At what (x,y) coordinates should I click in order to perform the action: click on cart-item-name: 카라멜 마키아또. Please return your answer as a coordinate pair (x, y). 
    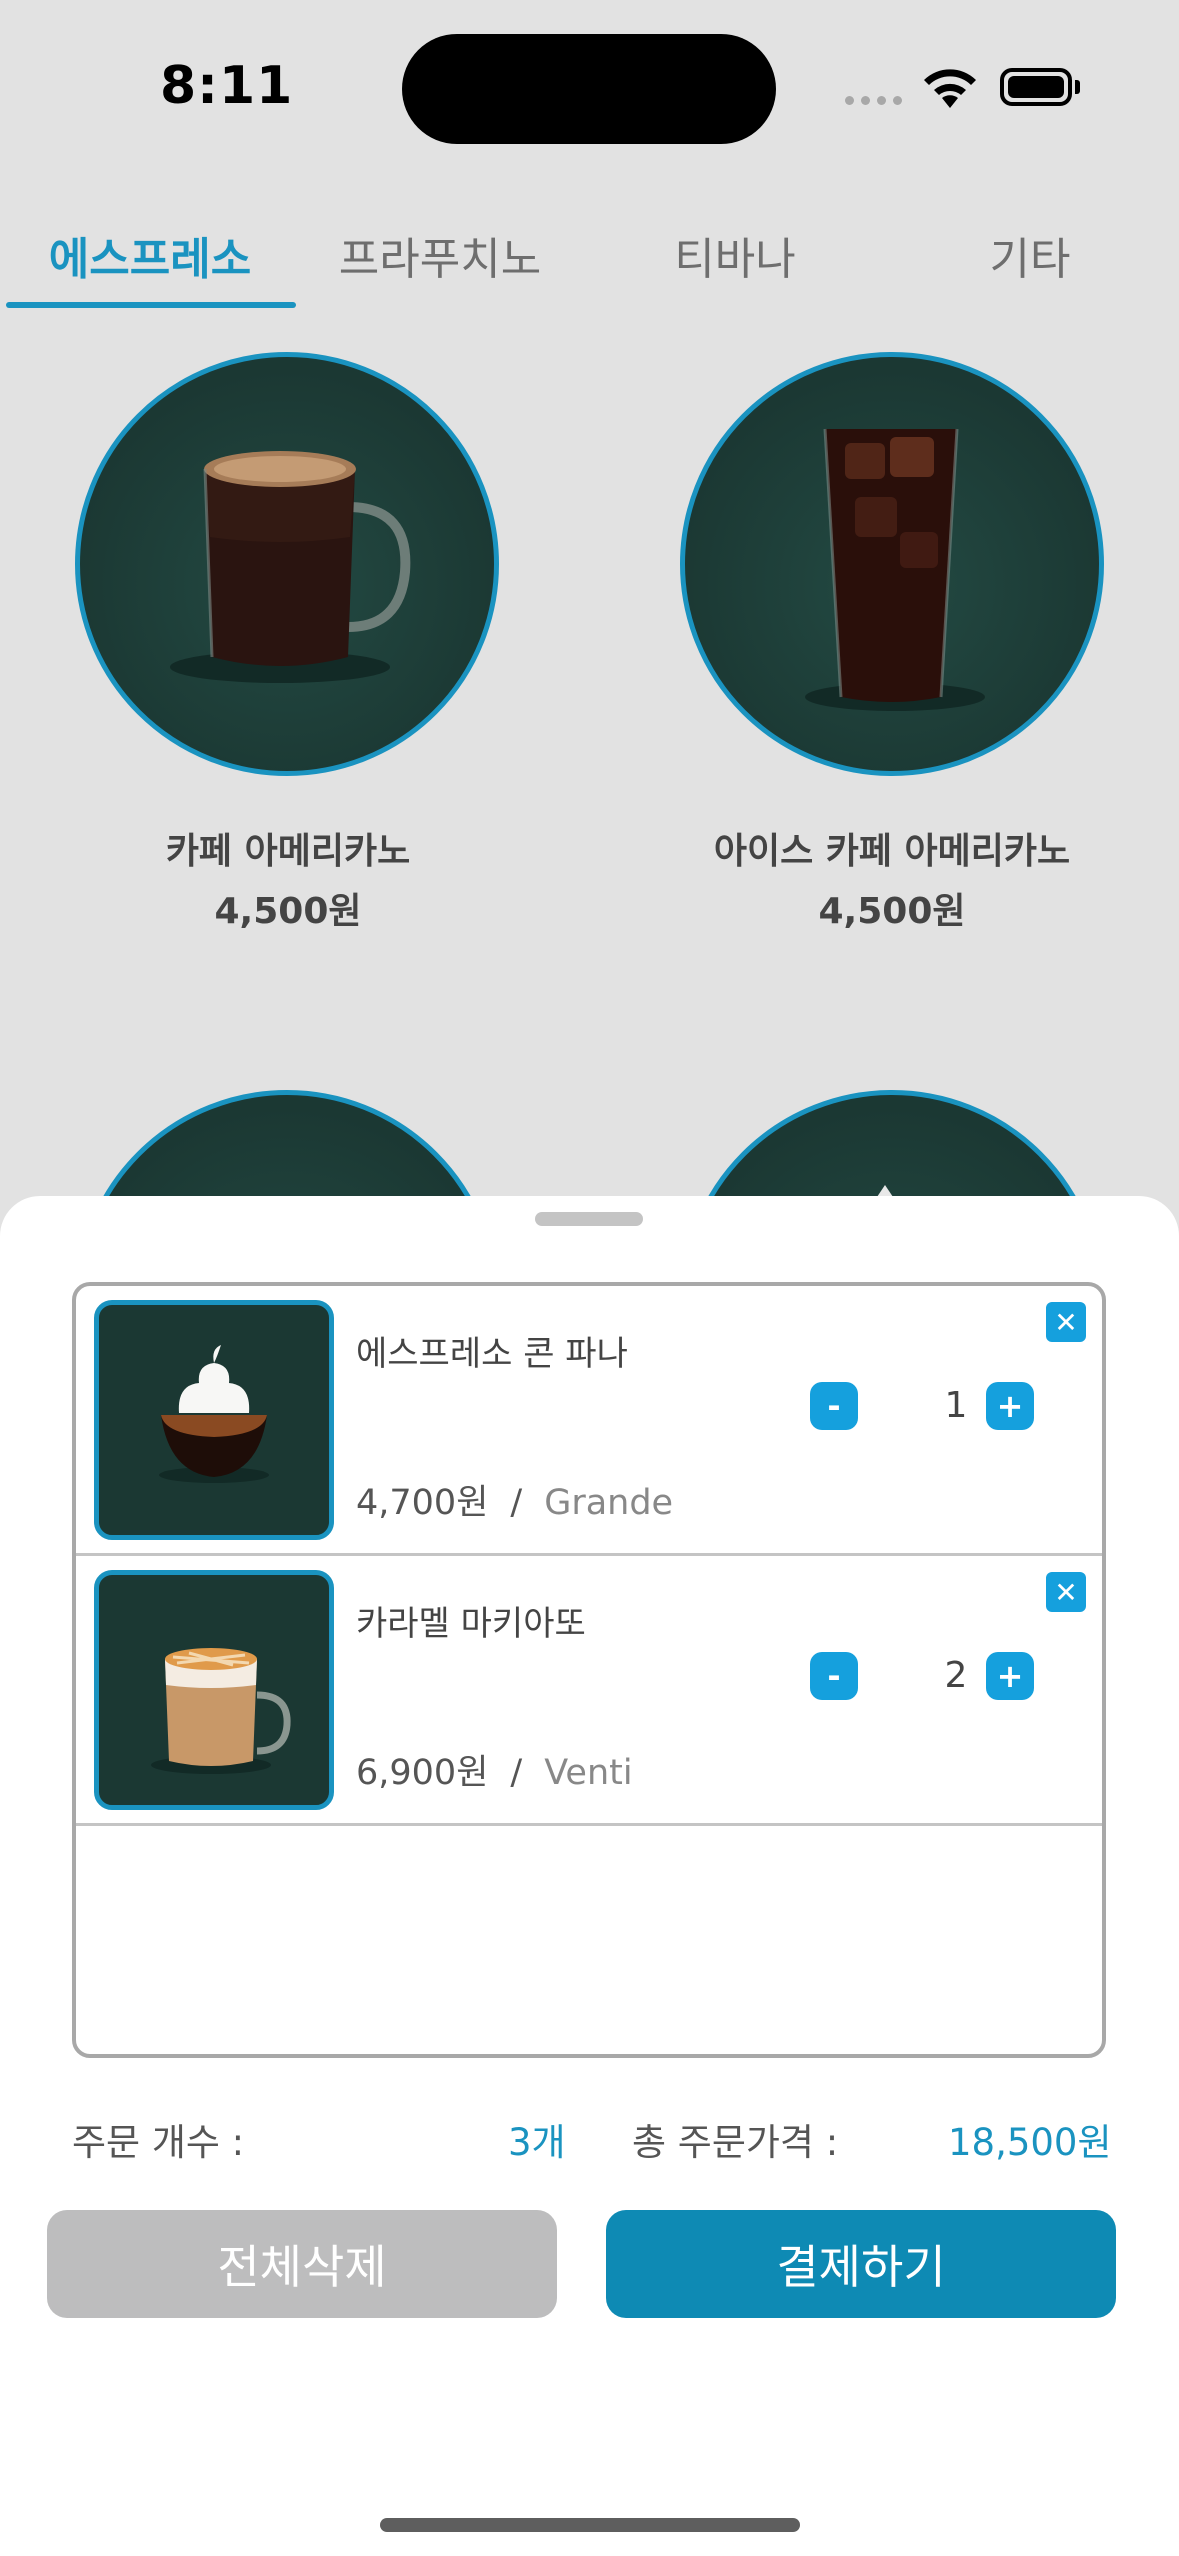
    Looking at the image, I should click on (471, 1624).